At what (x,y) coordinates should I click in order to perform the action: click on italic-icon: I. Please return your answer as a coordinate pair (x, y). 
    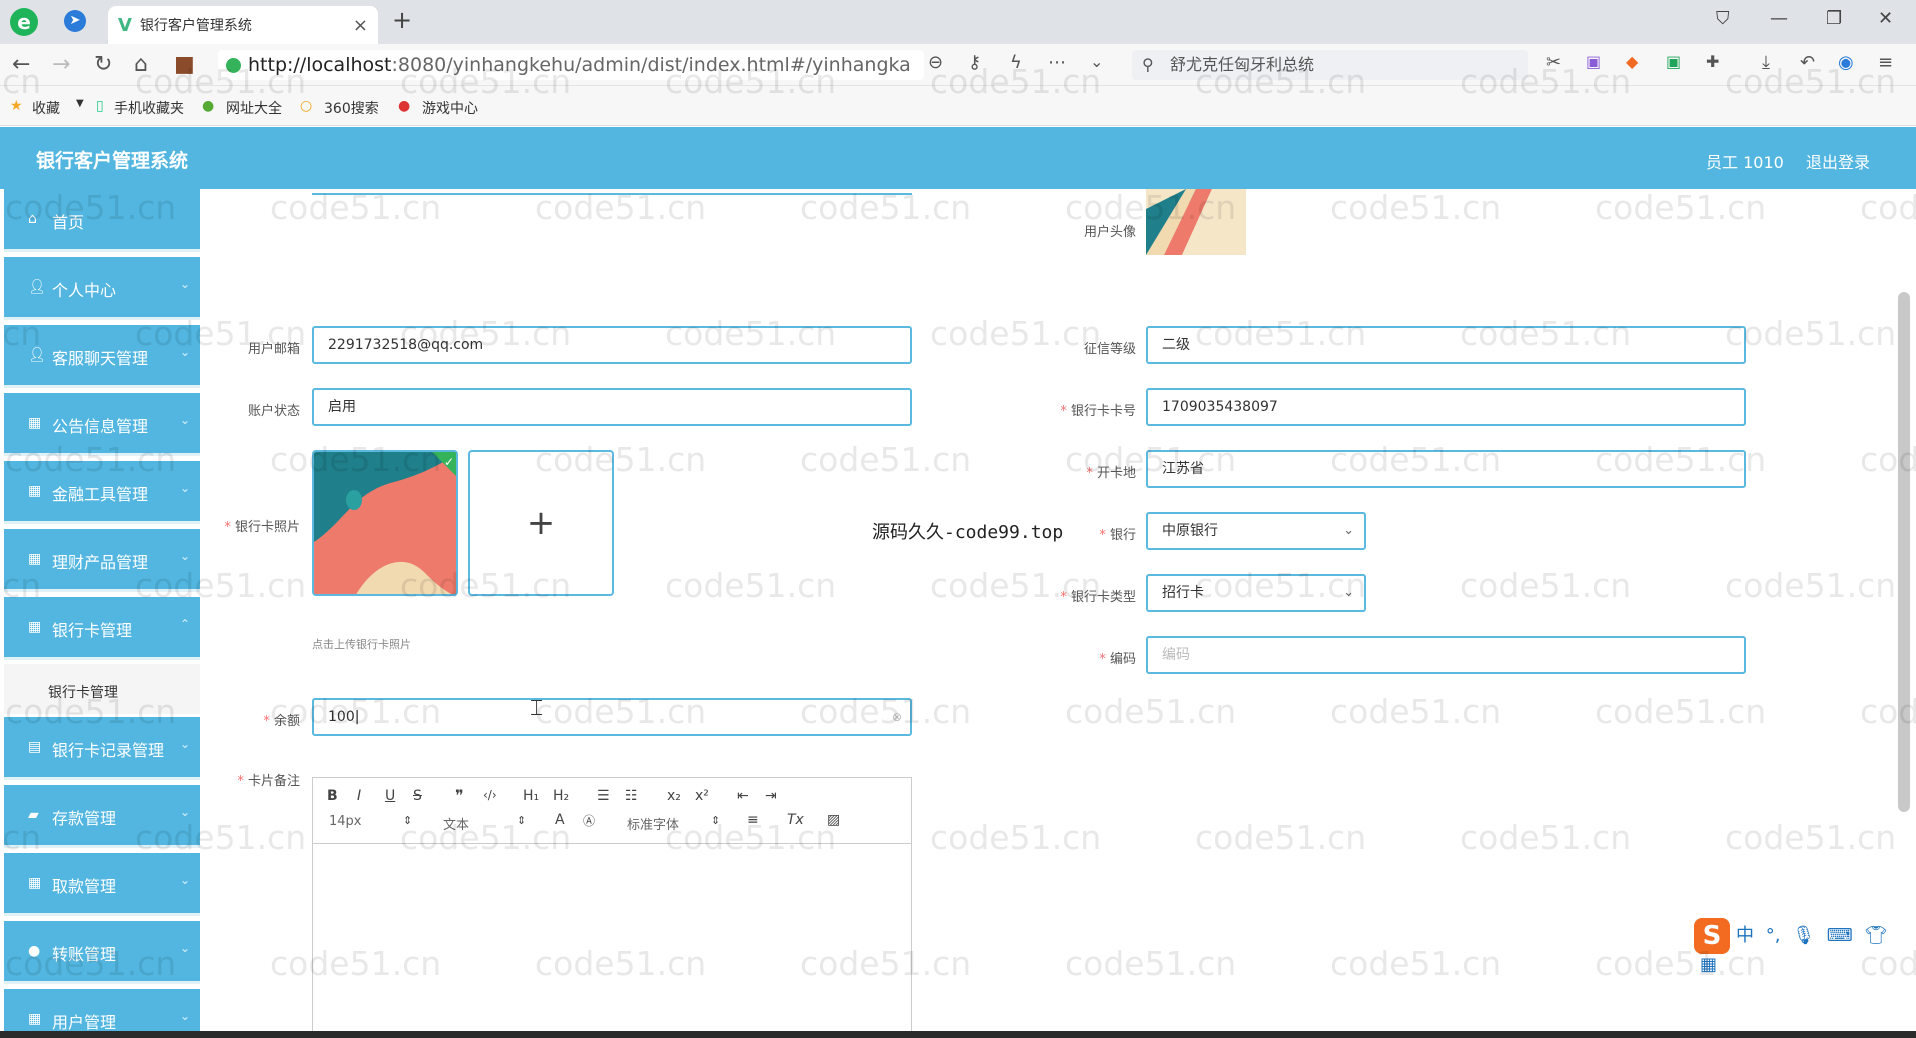
    Looking at the image, I should click on (359, 796).